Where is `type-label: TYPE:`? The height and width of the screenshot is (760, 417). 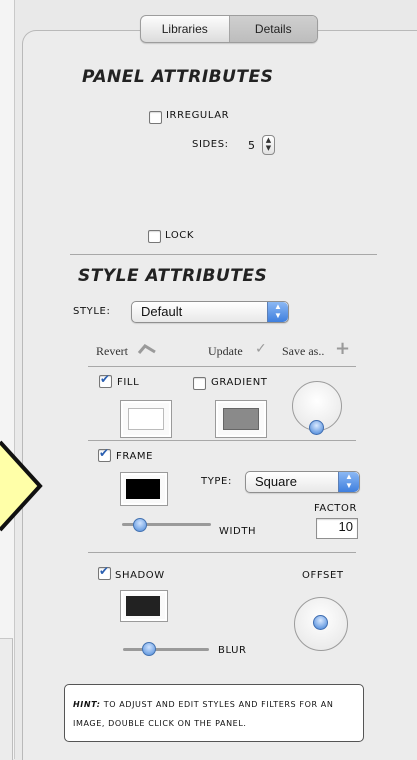 type-label: TYPE: is located at coordinates (216, 481).